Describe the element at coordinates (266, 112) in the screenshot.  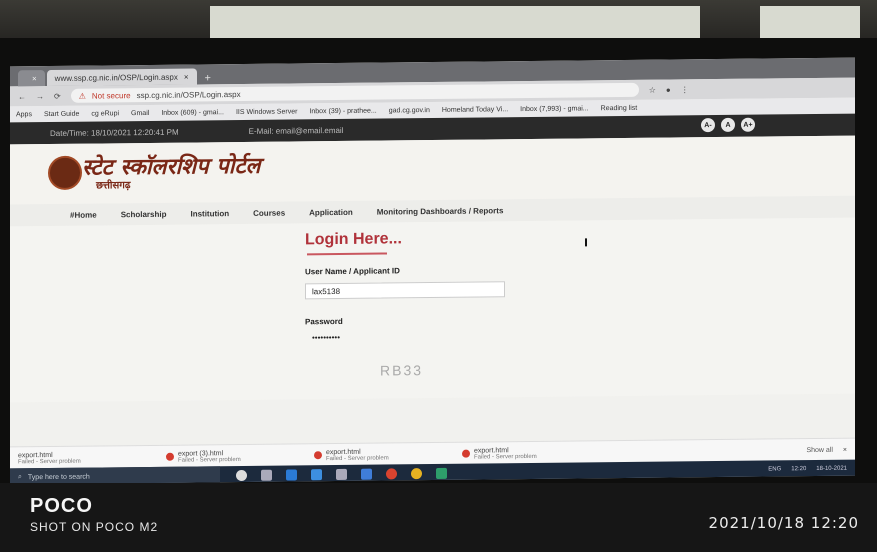
I see `bookmark-item: IIS Windows Server` at that location.